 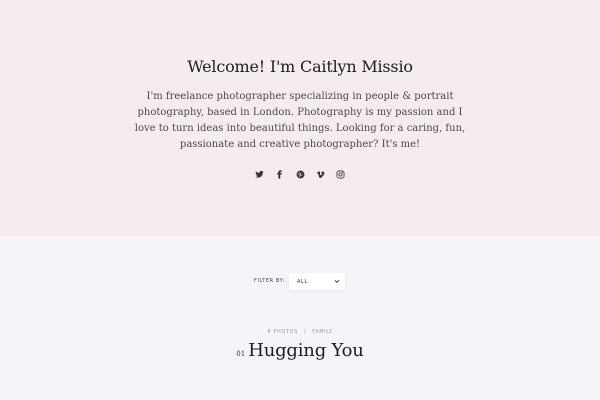 What do you see at coordinates (300, 332) in the screenshot?
I see `gallery-meta: 8 PHOTOS / FAMILY` at bounding box center [300, 332].